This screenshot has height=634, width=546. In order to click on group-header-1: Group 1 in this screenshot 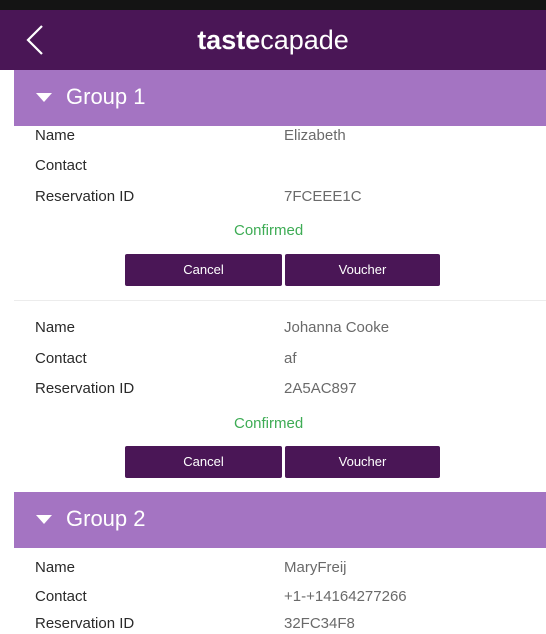, I will do `click(280, 98)`.